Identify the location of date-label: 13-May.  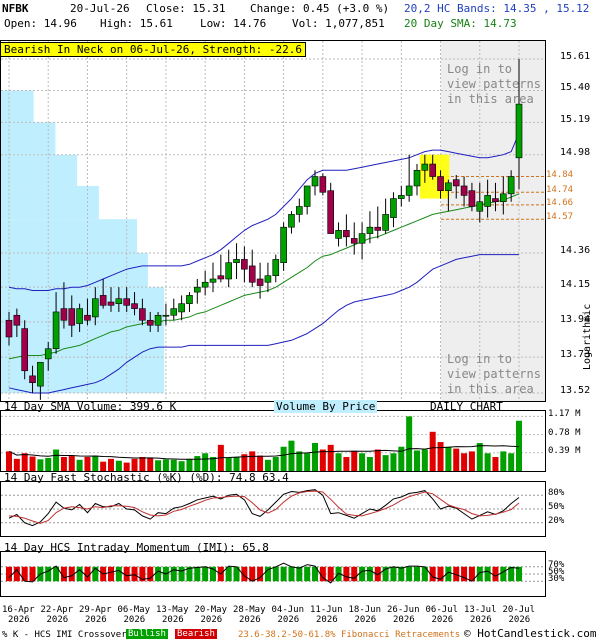
(172, 610).